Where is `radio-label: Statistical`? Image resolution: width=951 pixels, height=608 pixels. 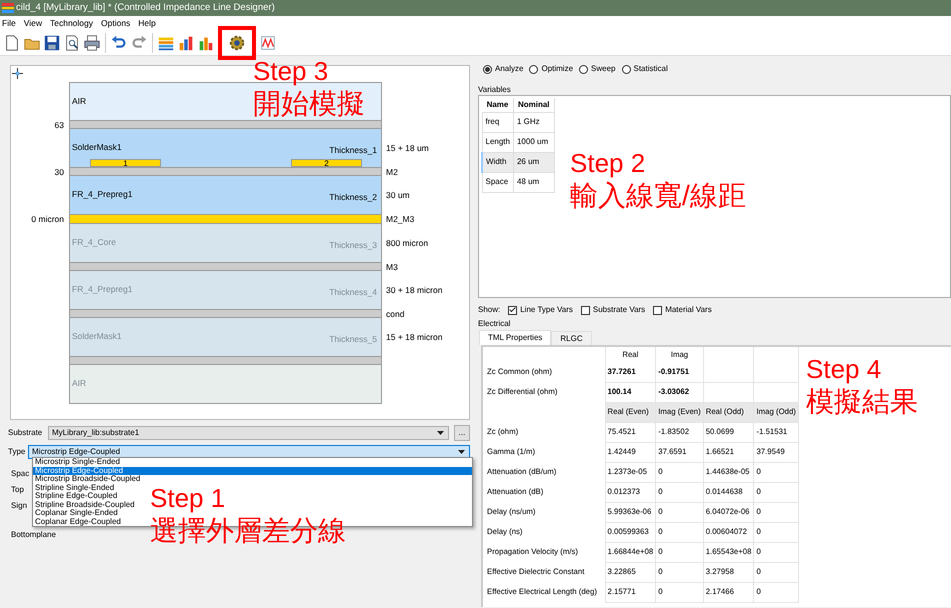 radio-label: Statistical is located at coordinates (651, 69).